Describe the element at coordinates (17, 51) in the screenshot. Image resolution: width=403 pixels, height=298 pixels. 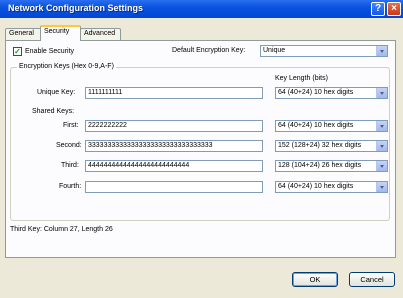
I see `enable-security-checkbox: ✓` at that location.